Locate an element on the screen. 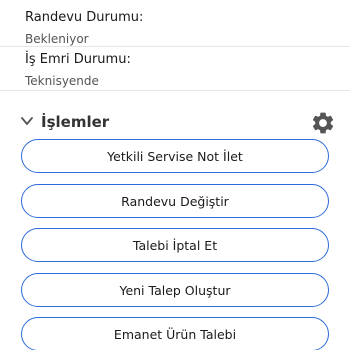  new-request-button: Yeni Talep Oluştur is located at coordinates (175, 290).